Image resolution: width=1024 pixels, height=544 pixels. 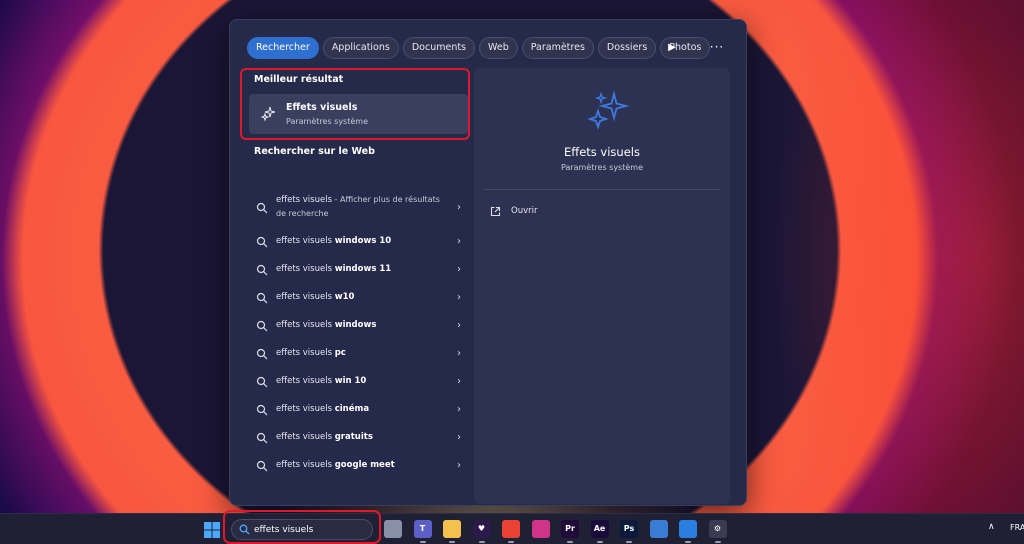 I want to click on app-kite-icon, so click(x=540, y=529).